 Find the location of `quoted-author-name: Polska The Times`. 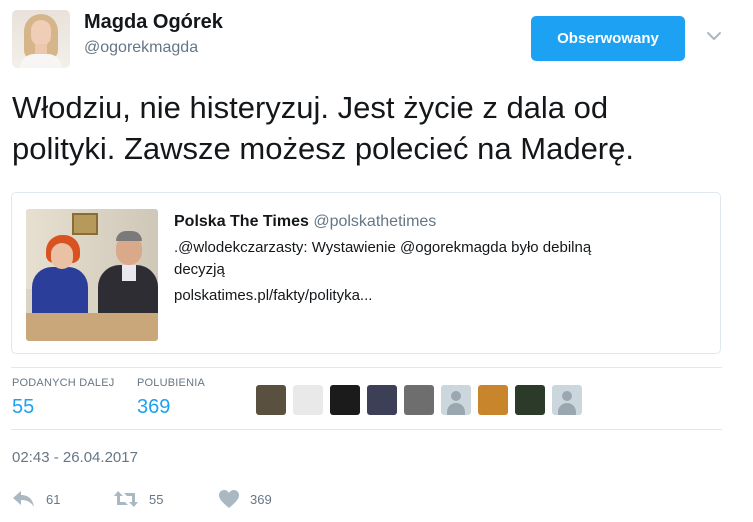

quoted-author-name: Polska The Times is located at coordinates (241, 221).